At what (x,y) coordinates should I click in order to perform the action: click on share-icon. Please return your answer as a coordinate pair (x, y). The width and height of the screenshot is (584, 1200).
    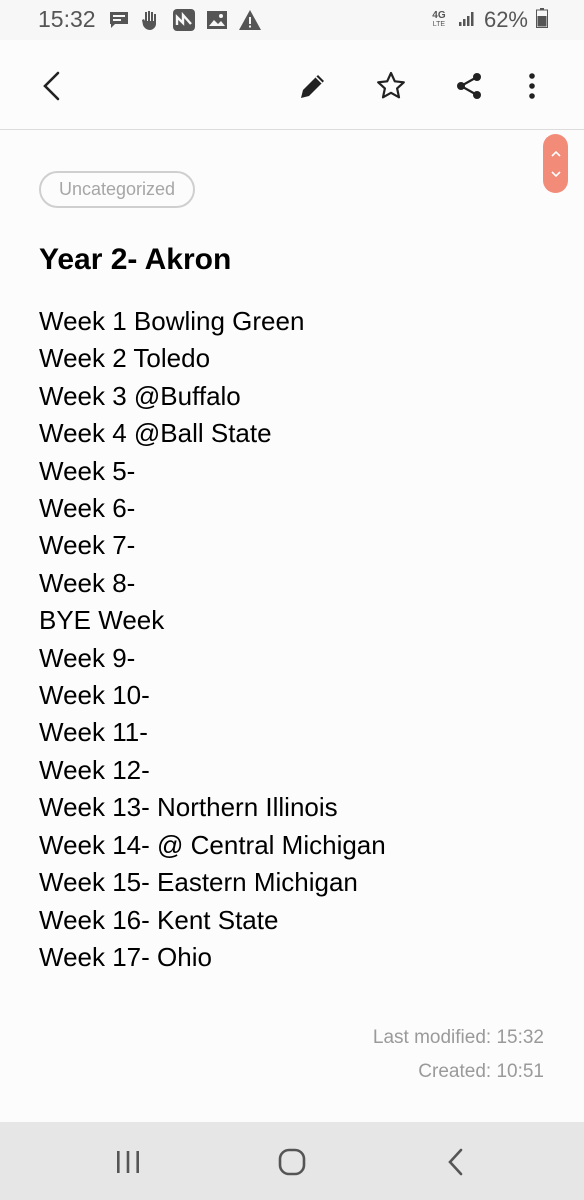
    Looking at the image, I should click on (469, 86).